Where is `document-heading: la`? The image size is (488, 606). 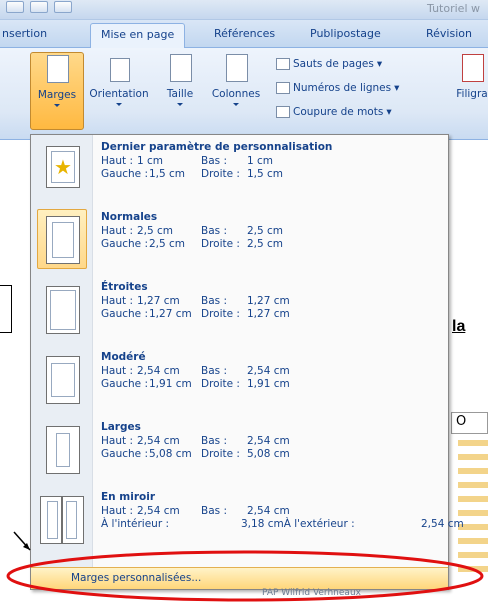 document-heading: la is located at coordinates (459, 326).